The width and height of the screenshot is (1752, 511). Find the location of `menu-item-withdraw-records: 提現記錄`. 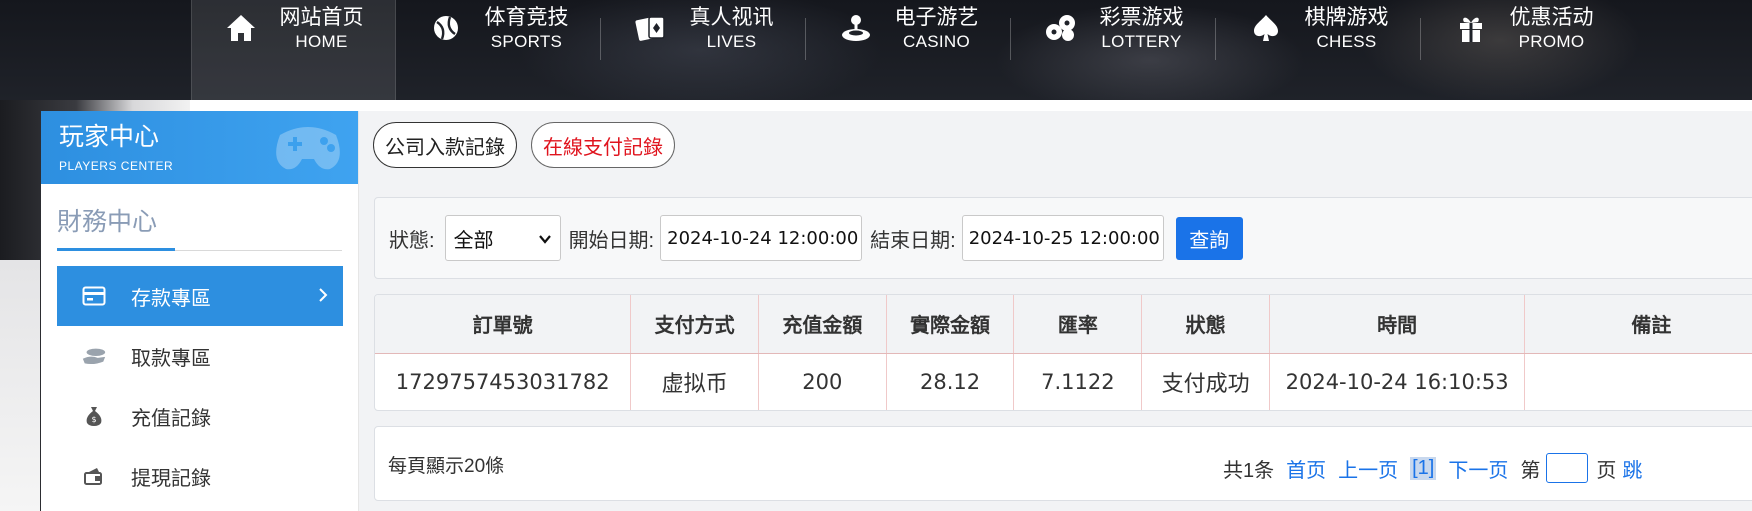

menu-item-withdraw-records: 提現記錄 is located at coordinates (200, 476).